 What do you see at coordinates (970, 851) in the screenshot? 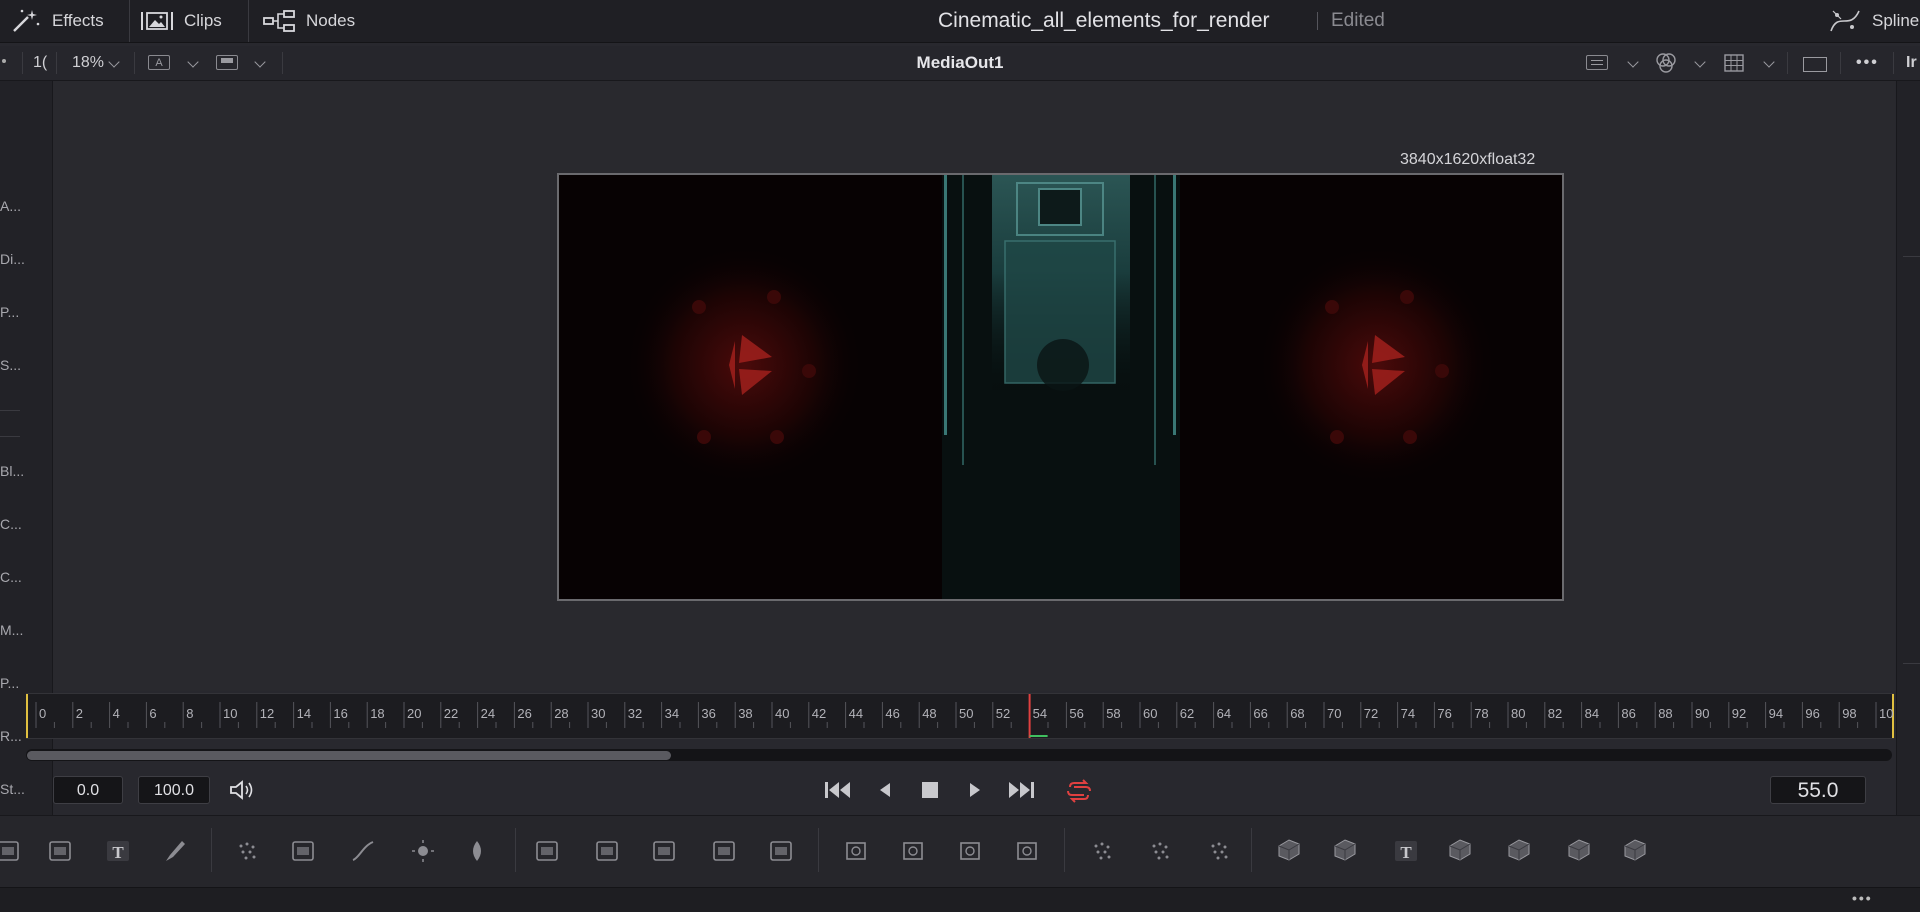
I see `polygon-mask-icon` at bounding box center [970, 851].